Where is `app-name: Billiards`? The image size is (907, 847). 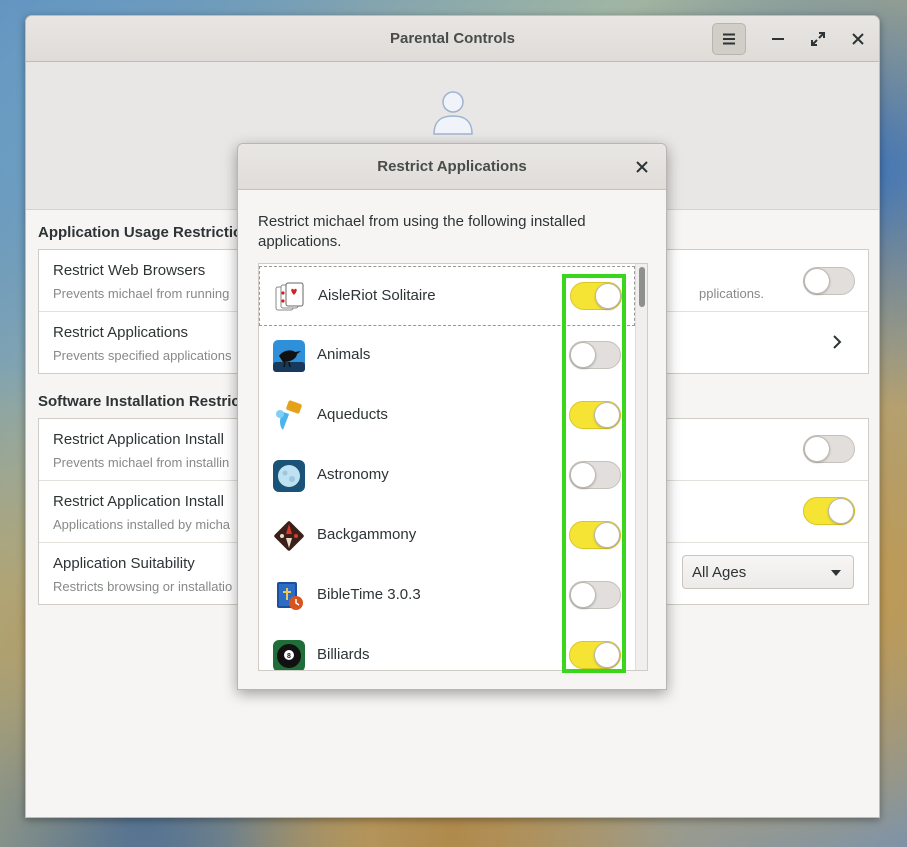
app-name: Billiards is located at coordinates (343, 654).